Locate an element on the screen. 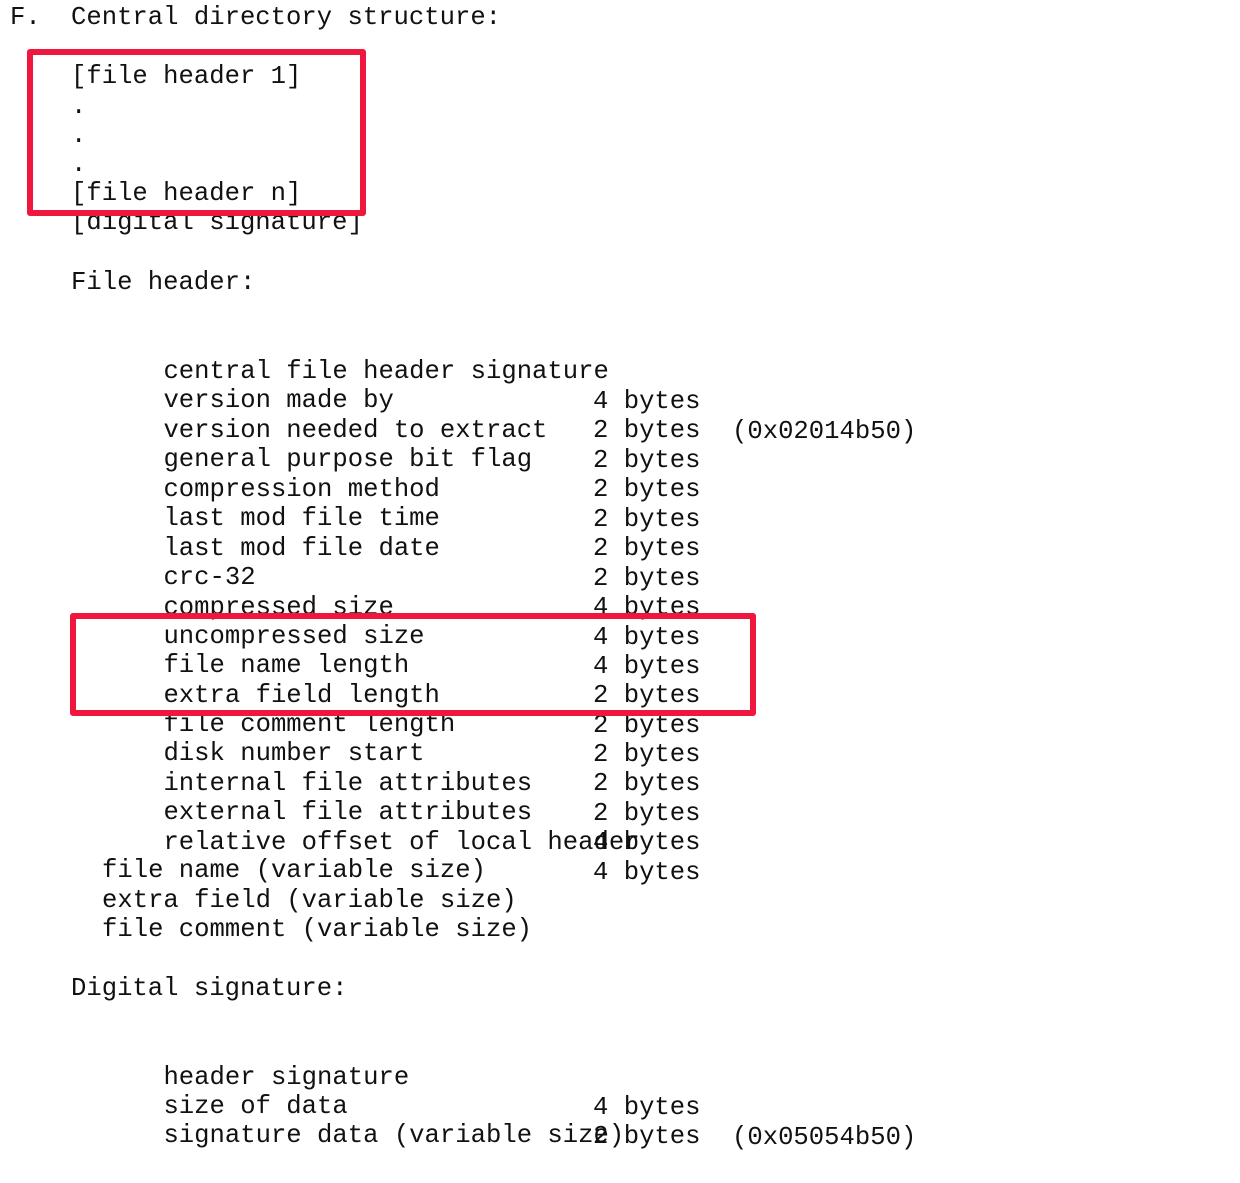 The height and width of the screenshot is (1183, 1240). field-row: external file attributes 4 bytes is located at coordinates (401, 812).